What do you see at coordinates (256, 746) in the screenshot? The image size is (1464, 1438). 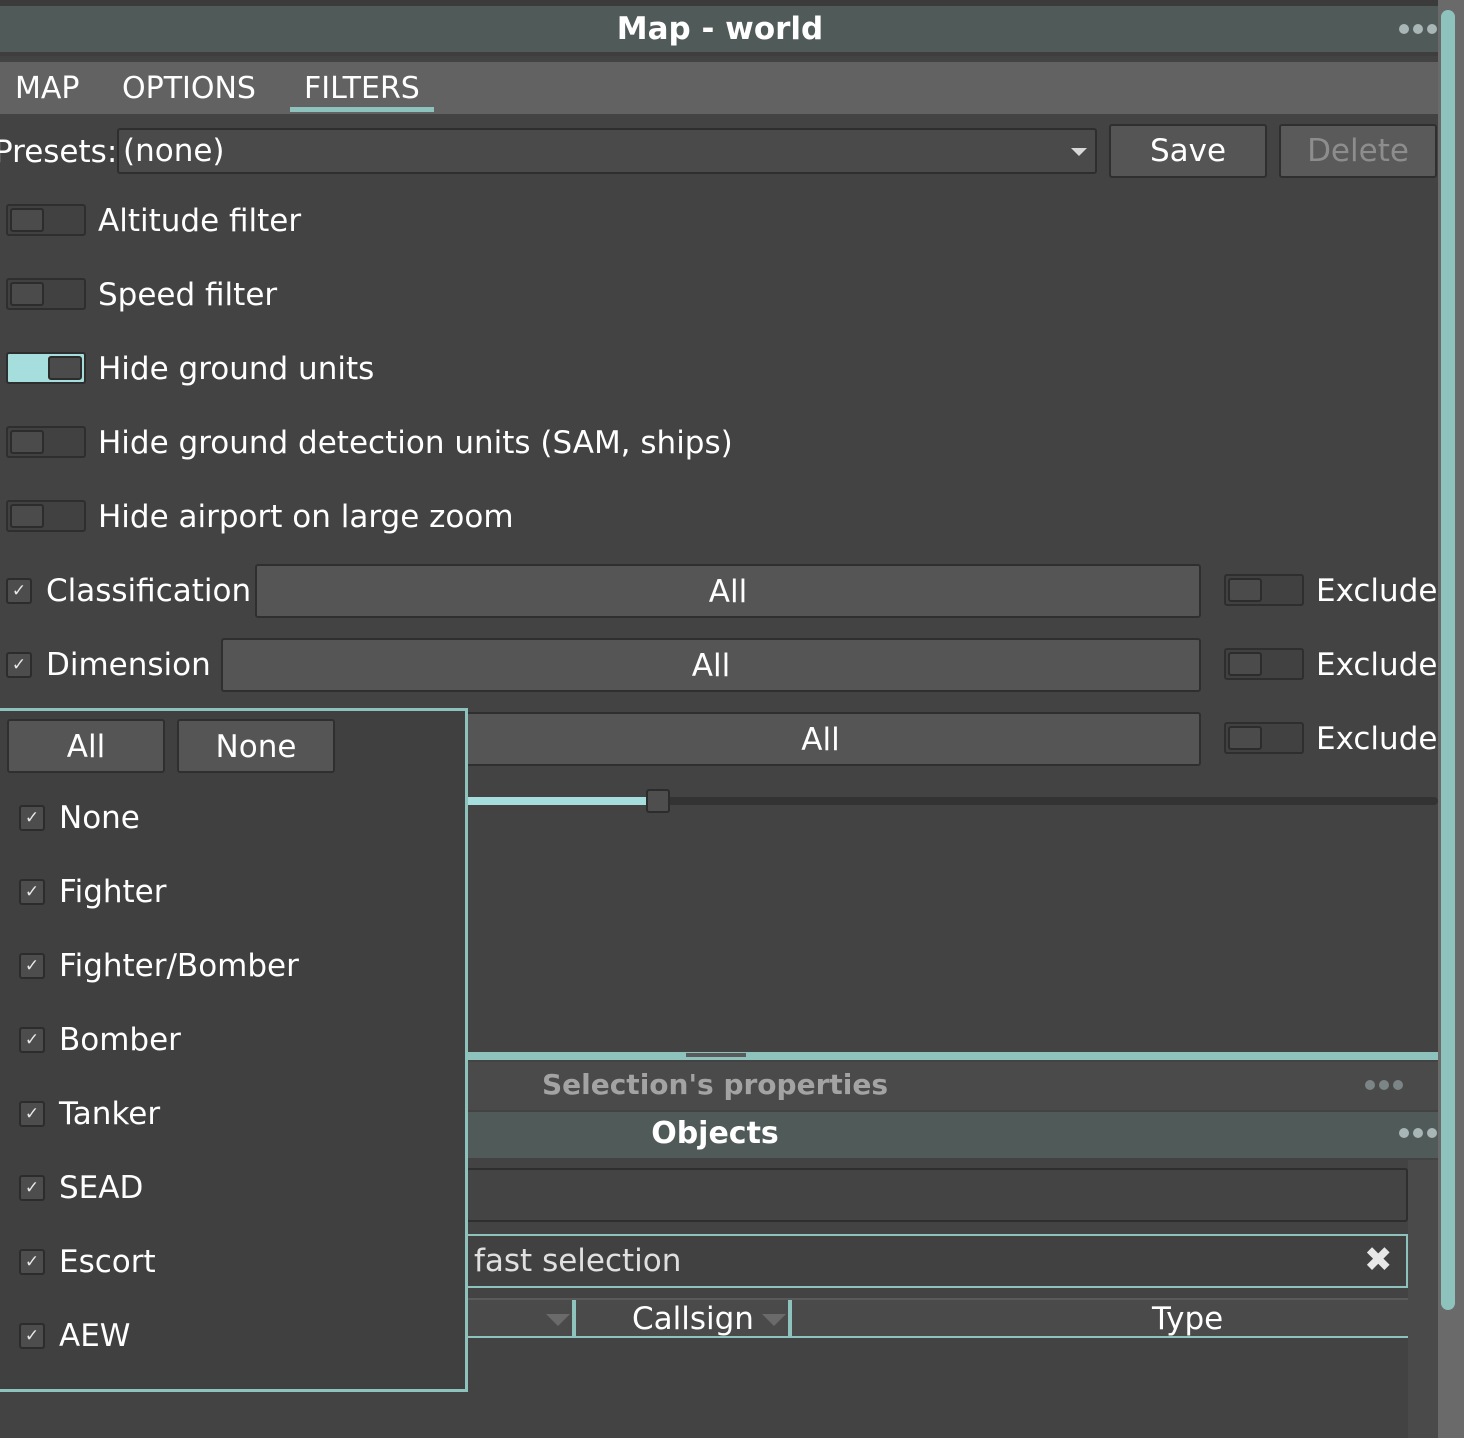 I see `select-none-button: None` at bounding box center [256, 746].